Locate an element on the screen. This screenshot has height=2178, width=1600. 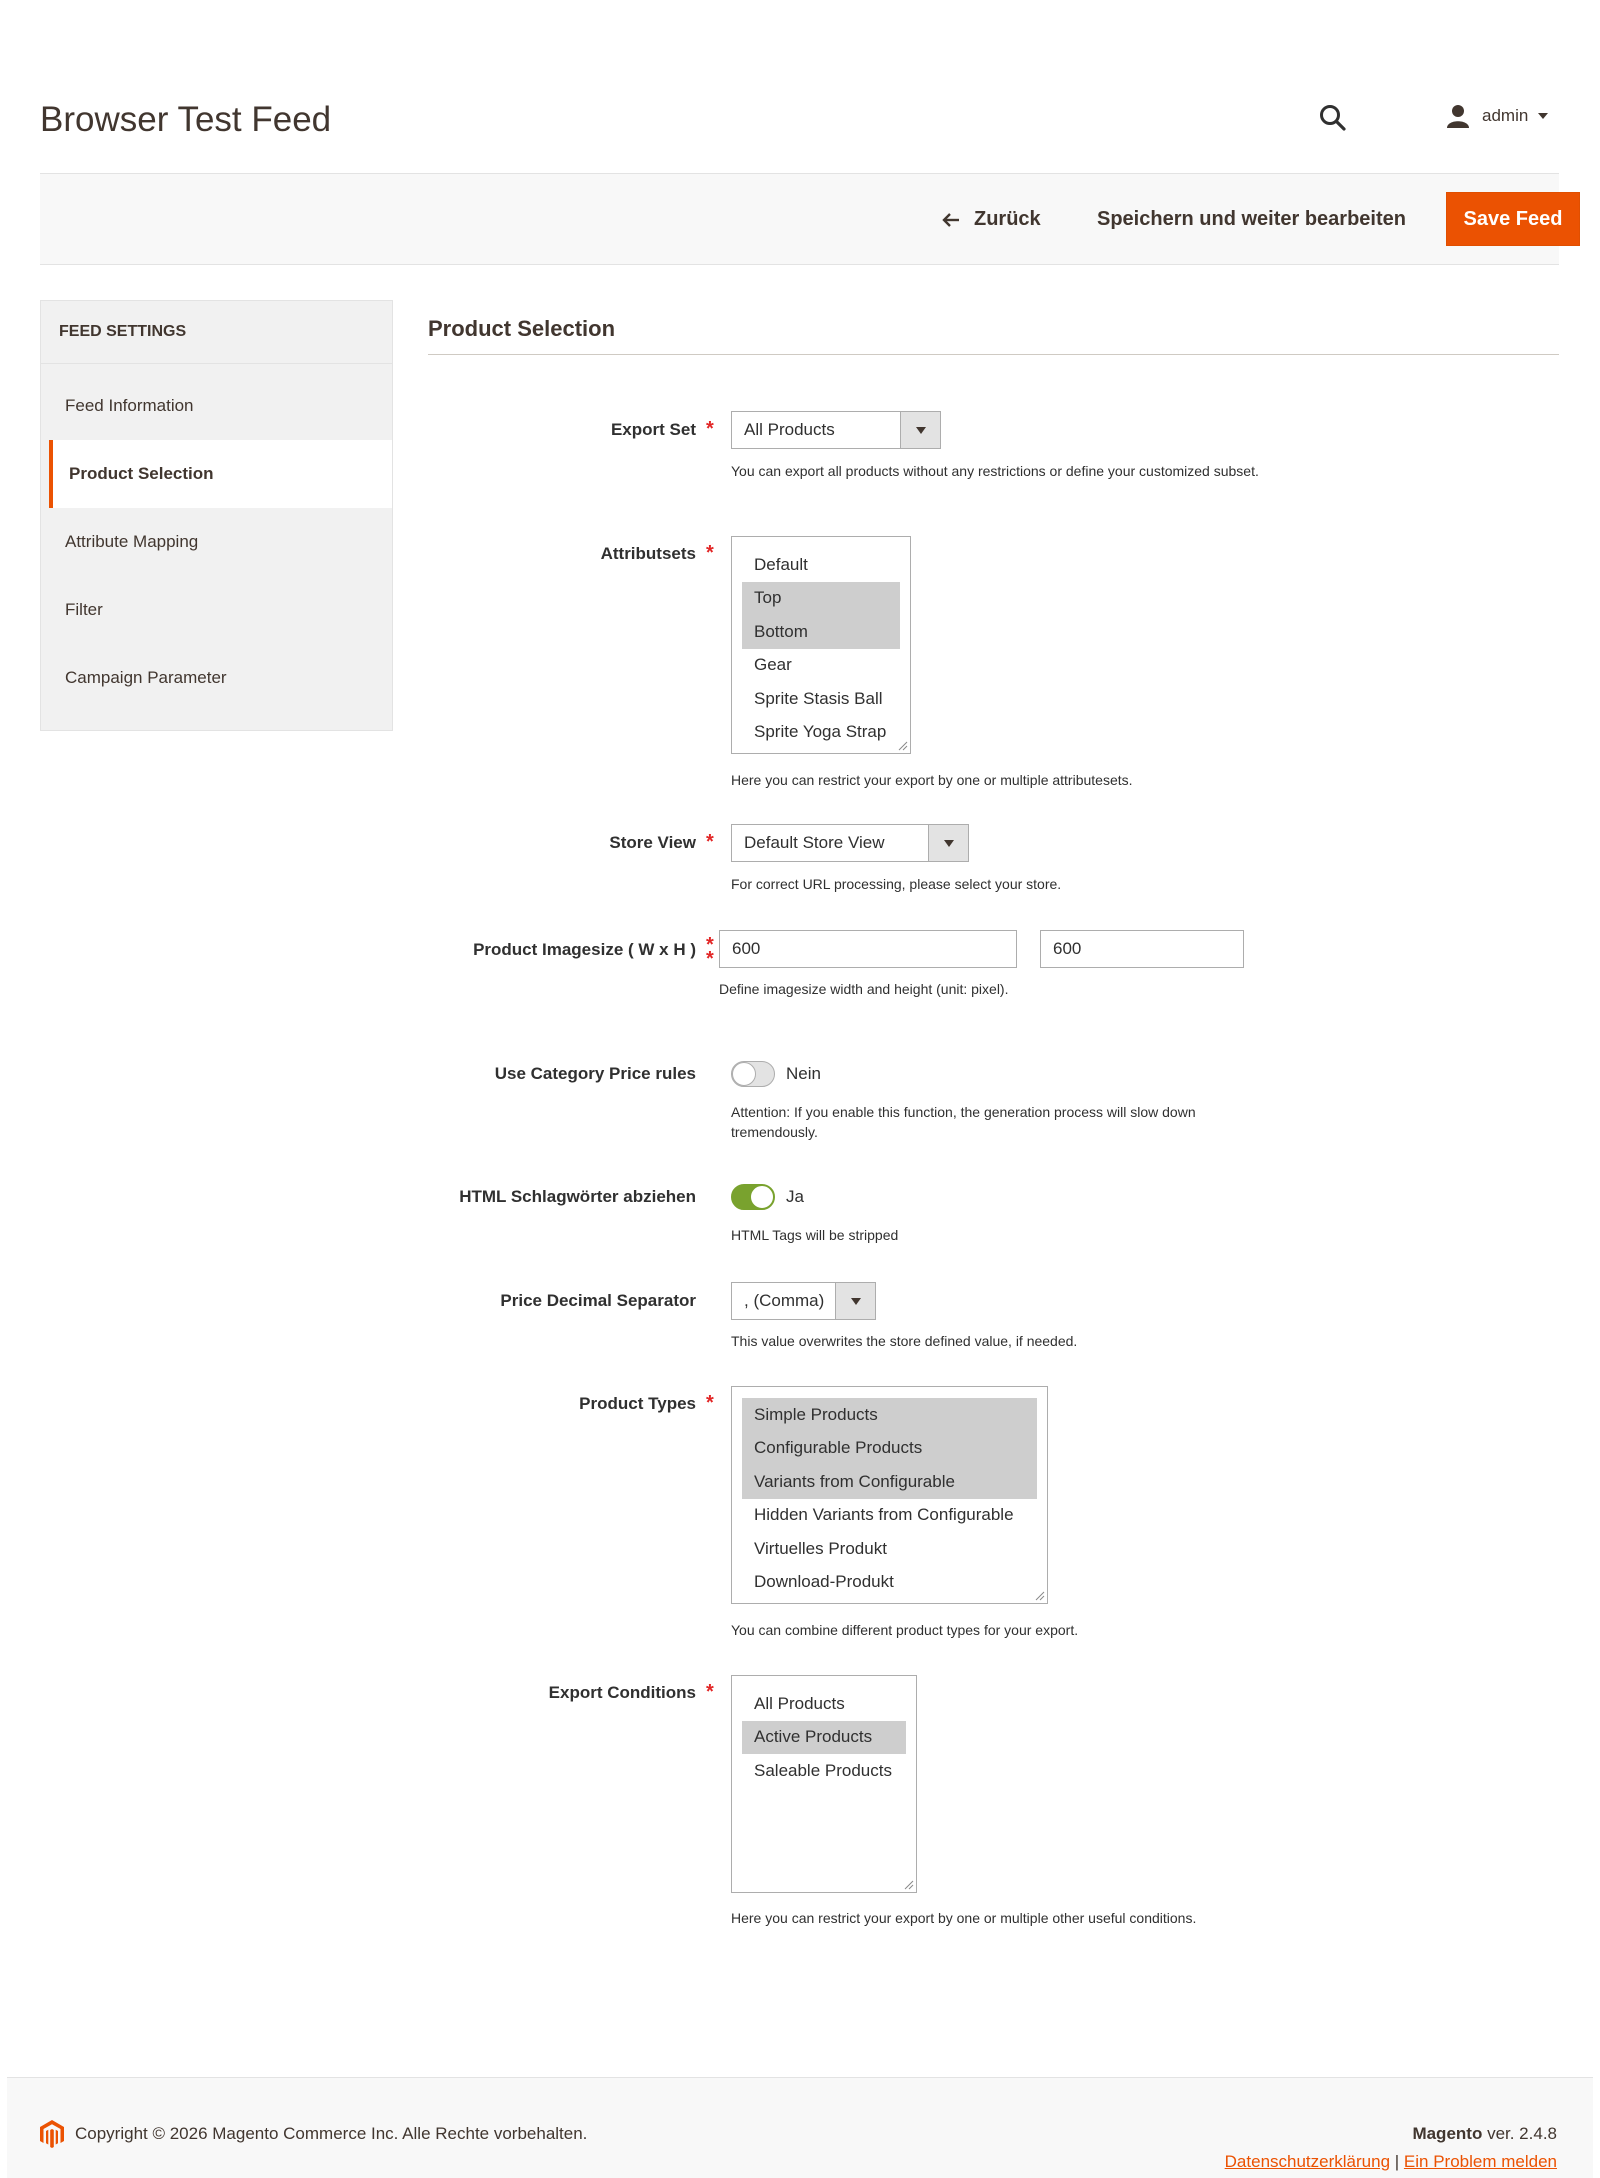
sidebar-item-label: Product Selection is located at coordinates (141, 473).